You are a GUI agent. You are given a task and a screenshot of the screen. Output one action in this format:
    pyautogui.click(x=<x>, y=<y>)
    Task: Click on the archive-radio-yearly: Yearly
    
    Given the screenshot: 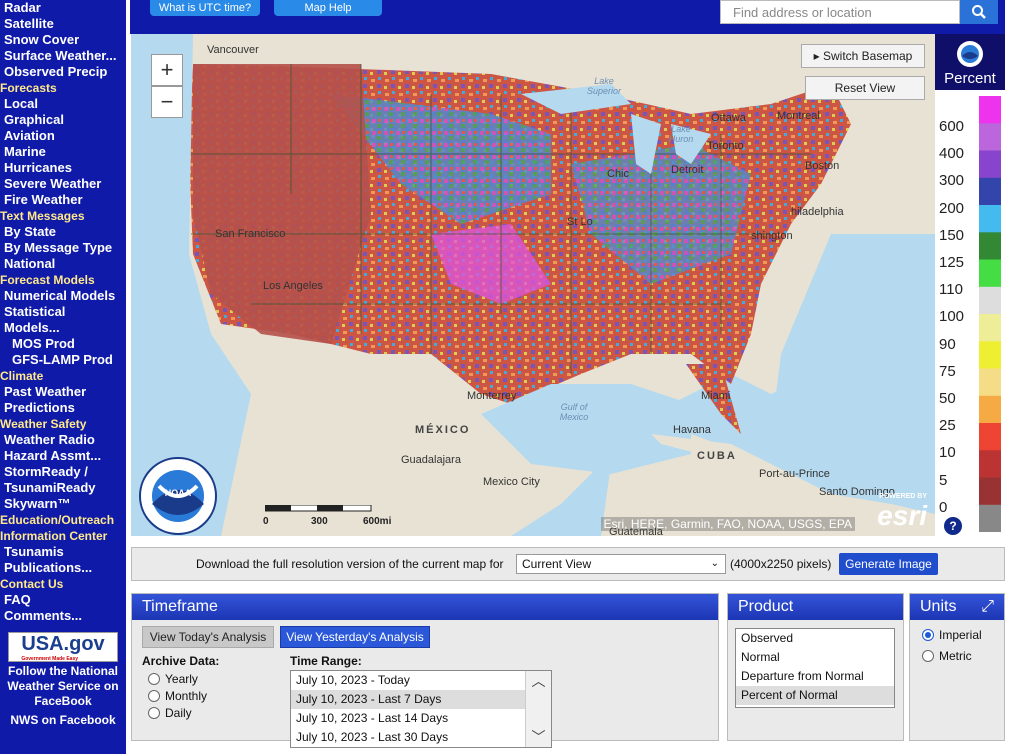 What is the action you would take?
    pyautogui.click(x=173, y=679)
    